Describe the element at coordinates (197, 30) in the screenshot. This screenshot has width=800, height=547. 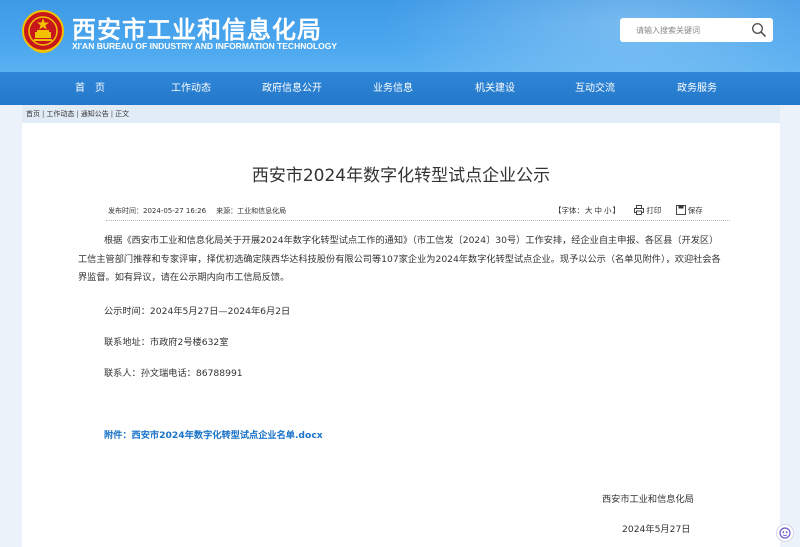
I see `site-title: 西安市工业和信息化局` at that location.